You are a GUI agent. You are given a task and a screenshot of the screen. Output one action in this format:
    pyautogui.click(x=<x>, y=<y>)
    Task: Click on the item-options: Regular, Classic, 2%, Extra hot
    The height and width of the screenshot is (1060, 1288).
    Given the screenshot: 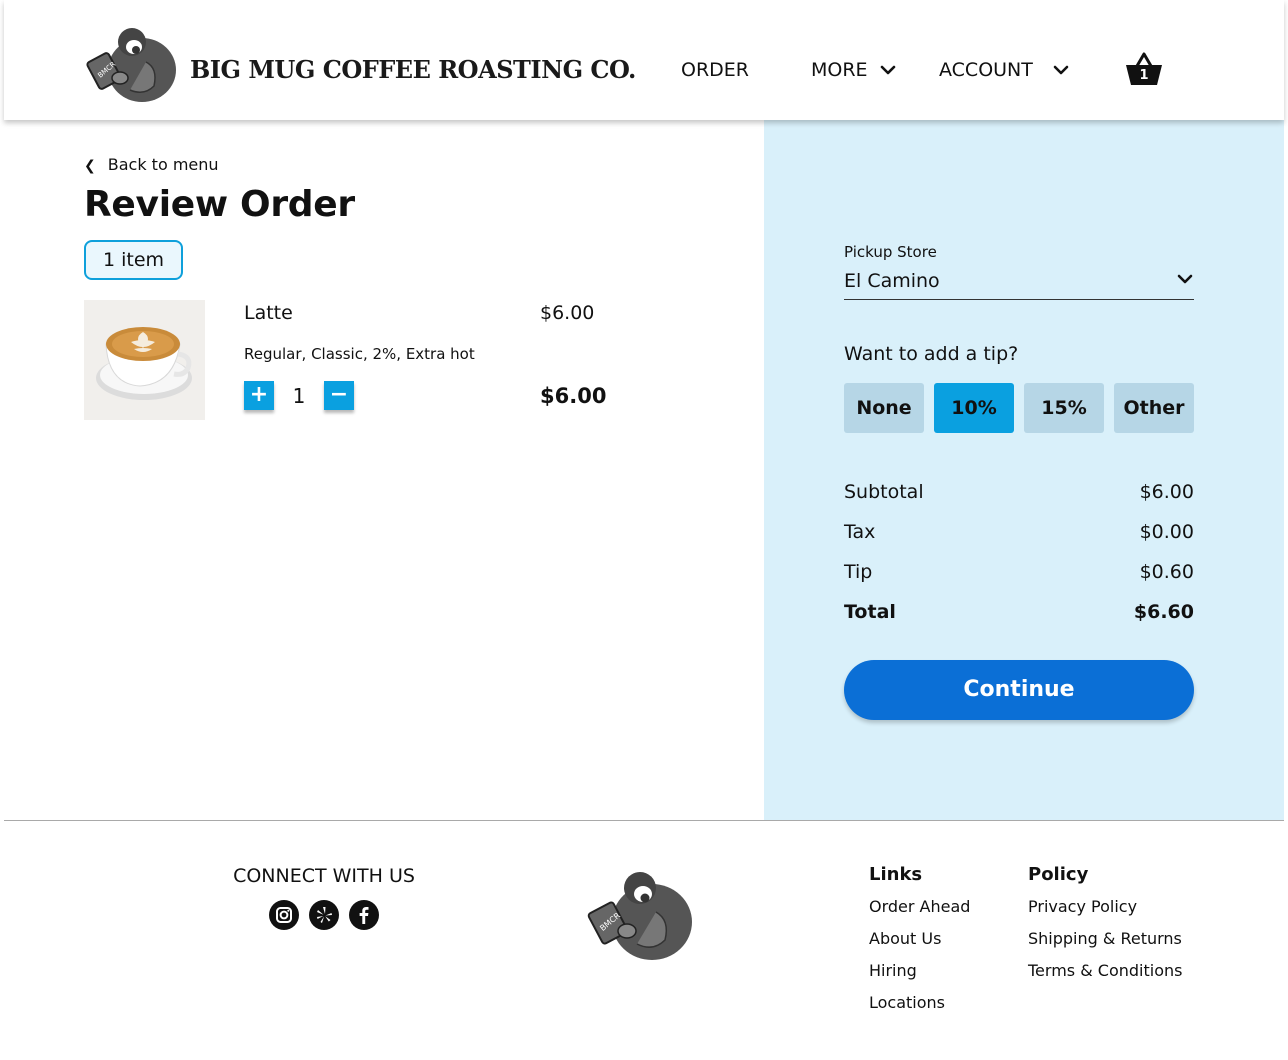 What is the action you would take?
    pyautogui.click(x=359, y=354)
    